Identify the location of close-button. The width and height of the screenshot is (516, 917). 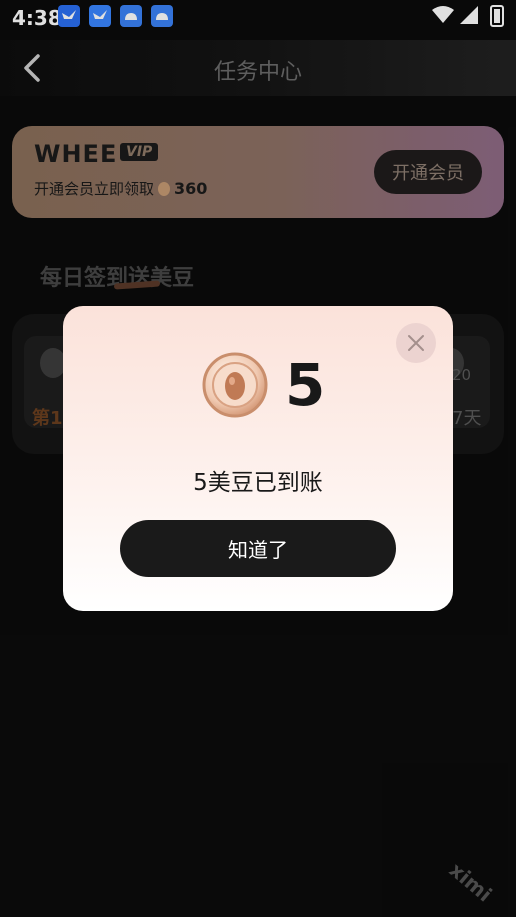
(416, 343).